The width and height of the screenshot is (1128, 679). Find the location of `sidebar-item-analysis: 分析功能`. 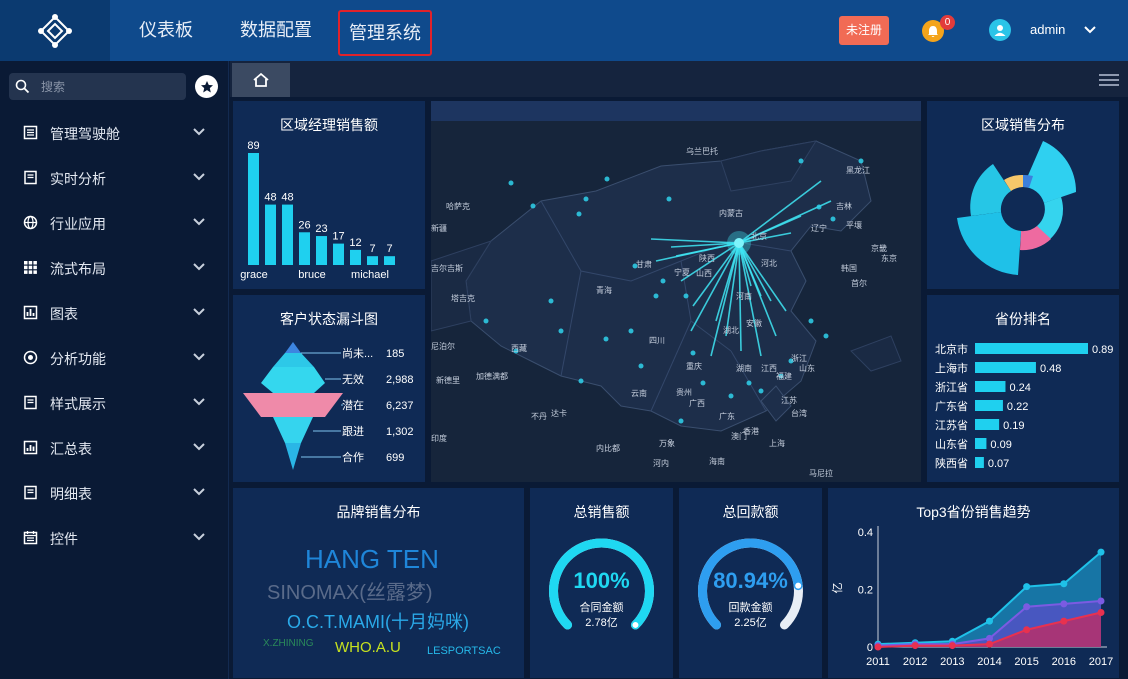

sidebar-item-analysis: 分析功能 is located at coordinates (114, 357).